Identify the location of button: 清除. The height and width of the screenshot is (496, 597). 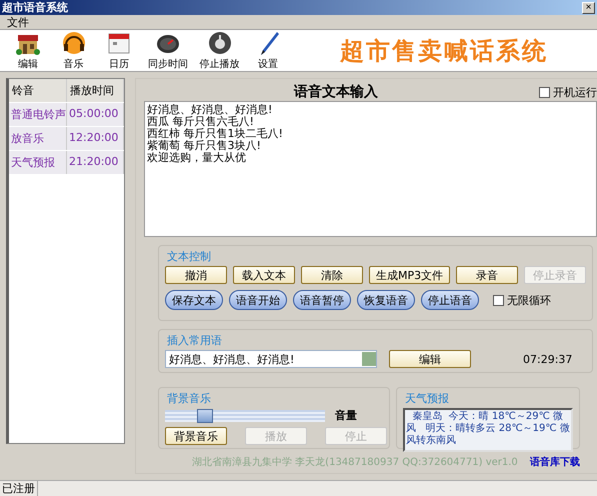
(332, 275).